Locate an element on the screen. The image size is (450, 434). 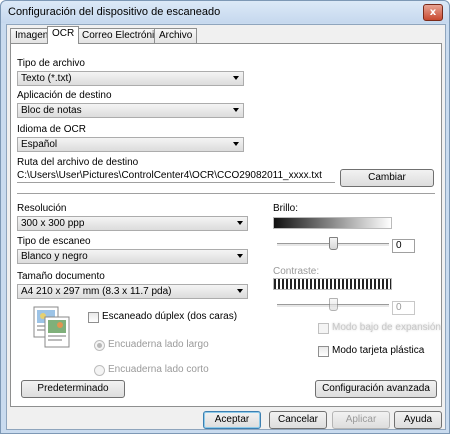
duplex-label: Escaneado dúplex (dos caras) is located at coordinates (170, 316).